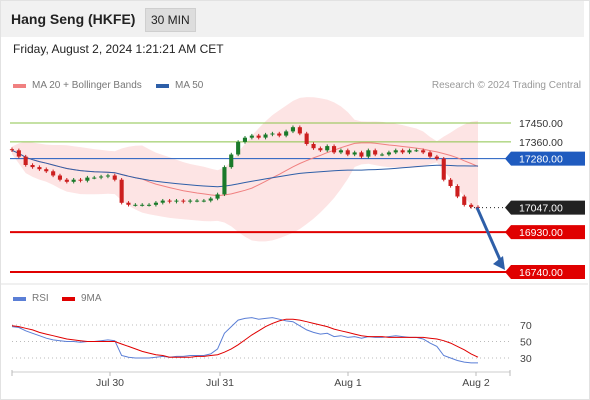 This screenshot has height=400, width=590. I want to click on x-tick-label: Aug 2, so click(476, 383).